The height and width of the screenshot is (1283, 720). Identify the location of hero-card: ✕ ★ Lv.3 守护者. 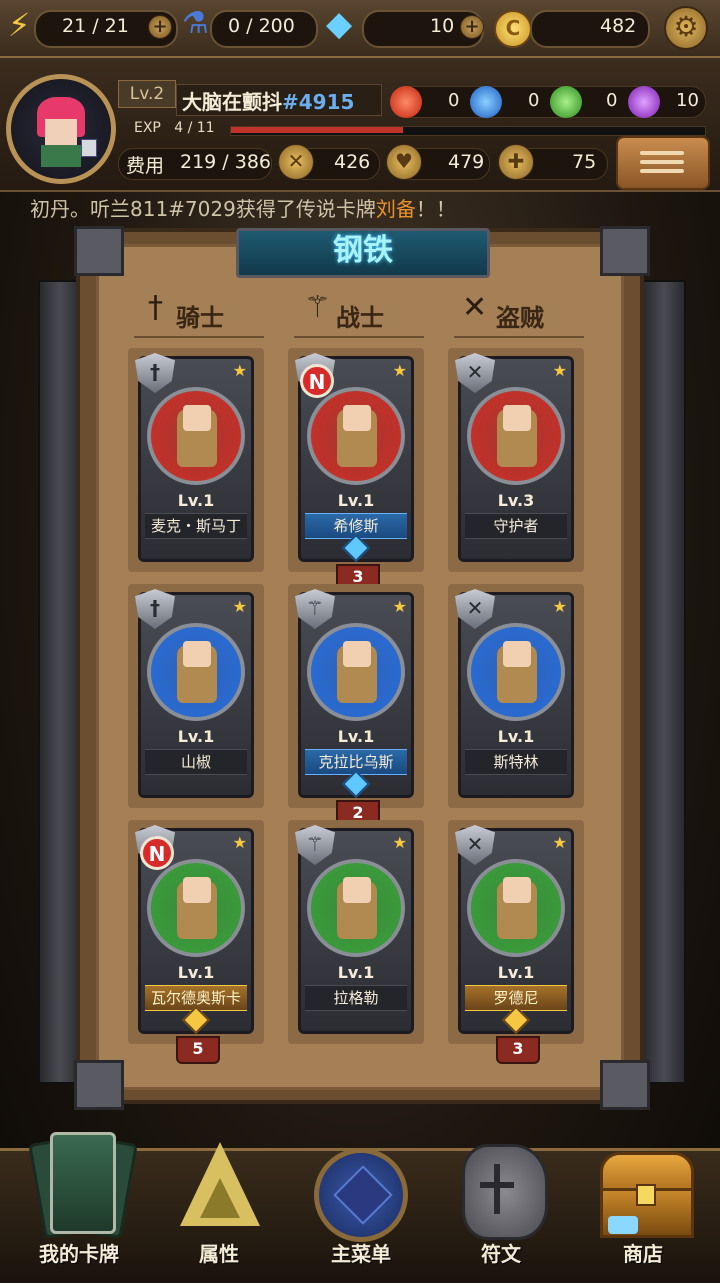
(514, 457).